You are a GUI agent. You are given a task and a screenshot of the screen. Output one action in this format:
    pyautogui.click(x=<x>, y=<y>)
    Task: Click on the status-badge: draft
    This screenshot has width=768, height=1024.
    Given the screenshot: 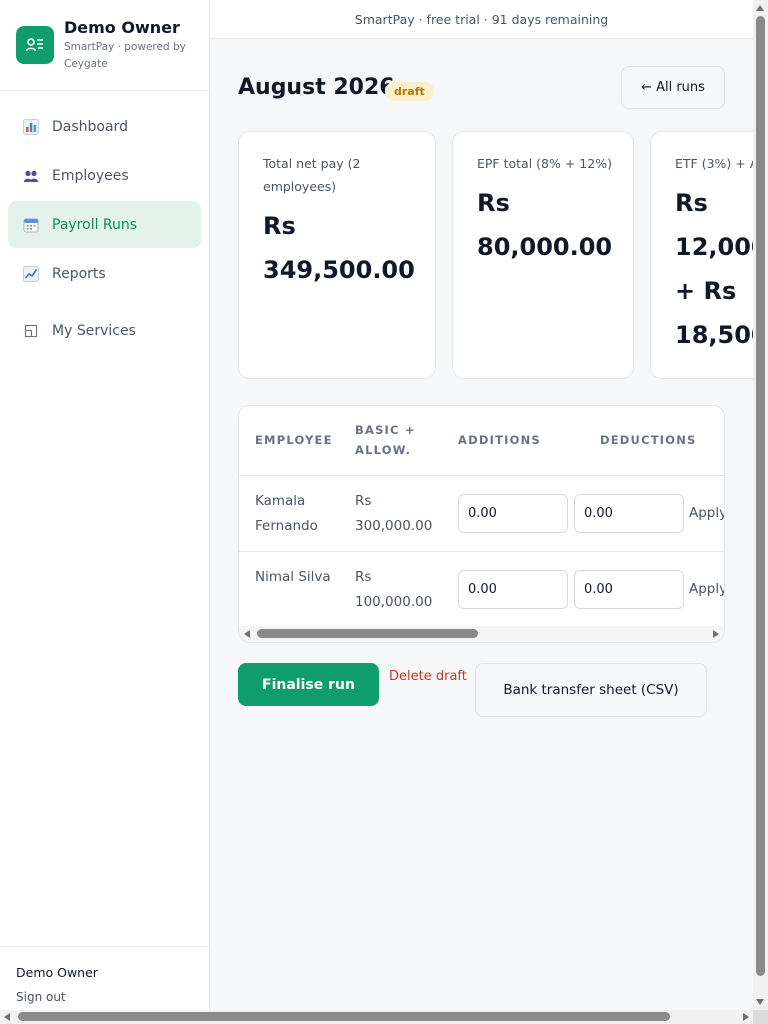 What is the action you would take?
    pyautogui.click(x=409, y=91)
    